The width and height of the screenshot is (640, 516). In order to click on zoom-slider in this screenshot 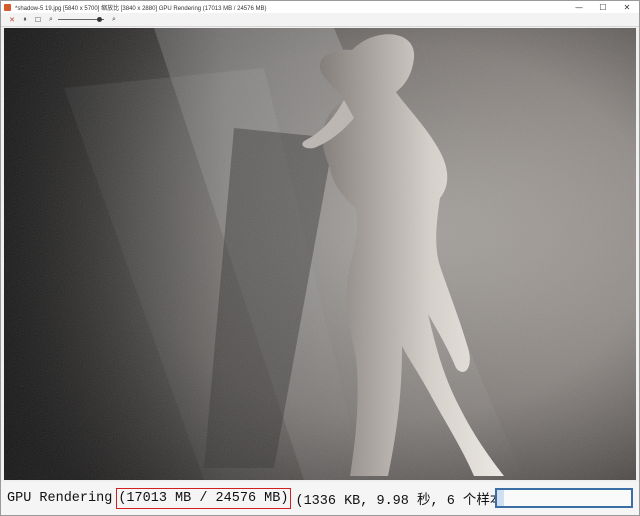, I will do `click(82, 20)`.